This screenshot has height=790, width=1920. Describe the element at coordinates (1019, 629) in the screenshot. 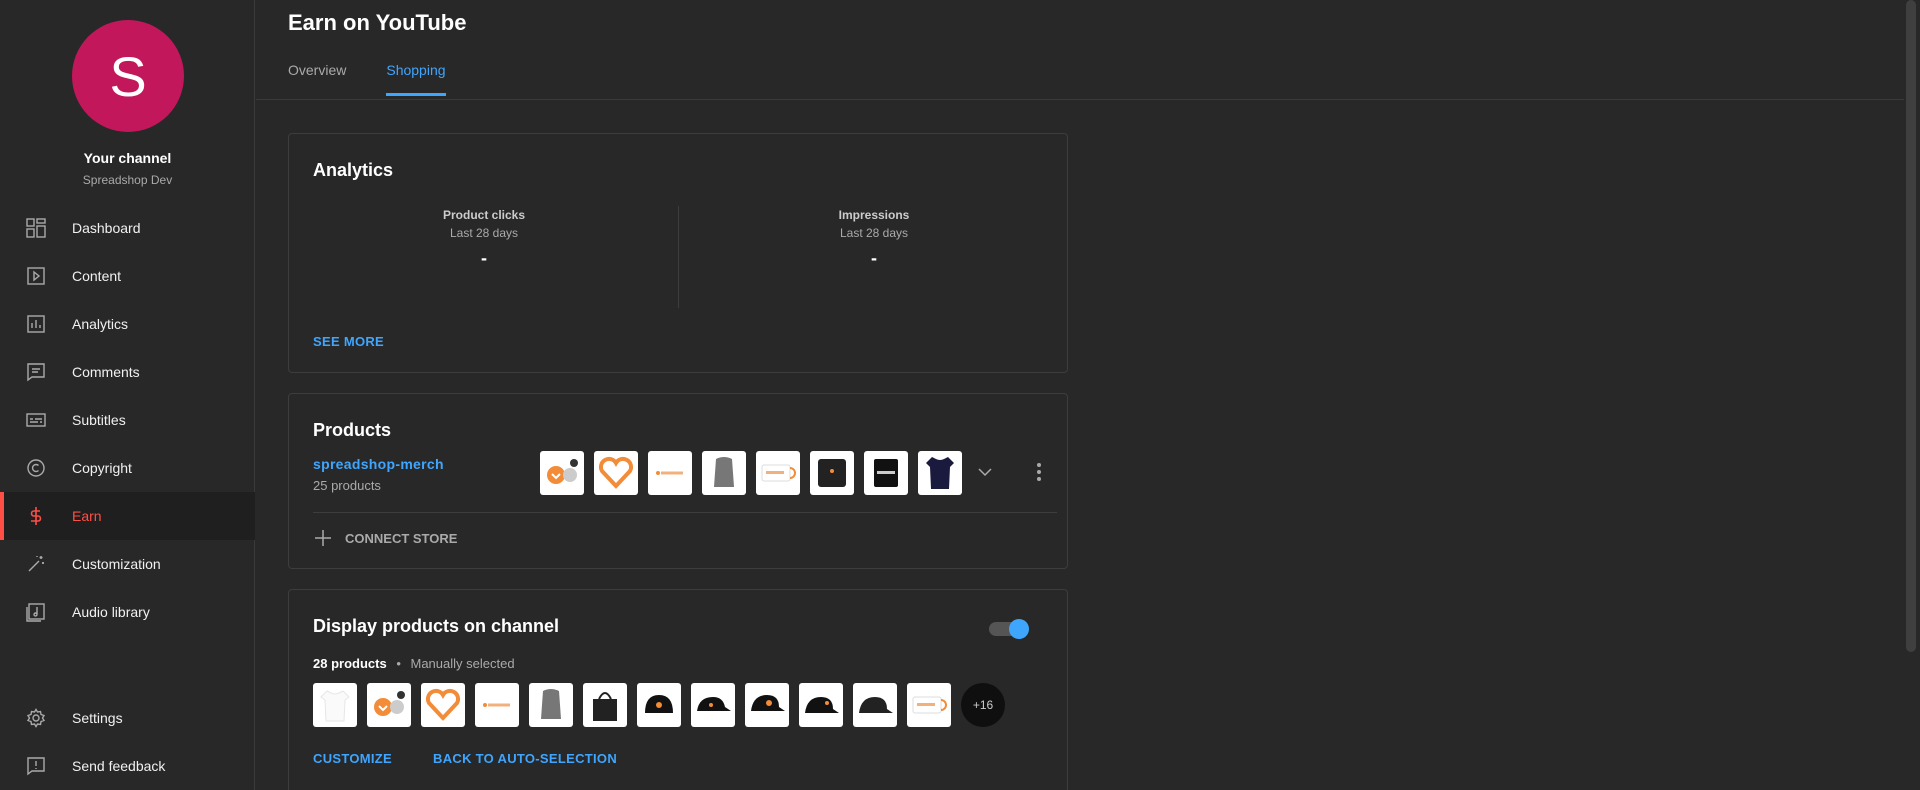

I see `toggle-knob` at that location.